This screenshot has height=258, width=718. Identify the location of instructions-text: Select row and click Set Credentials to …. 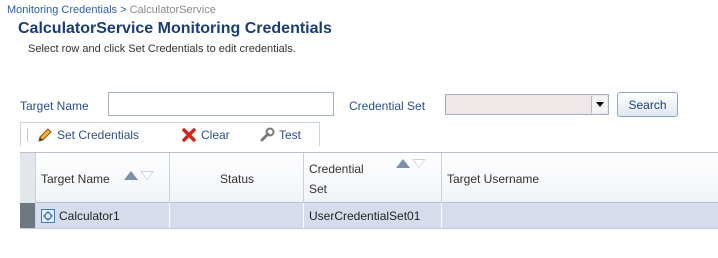
(162, 49).